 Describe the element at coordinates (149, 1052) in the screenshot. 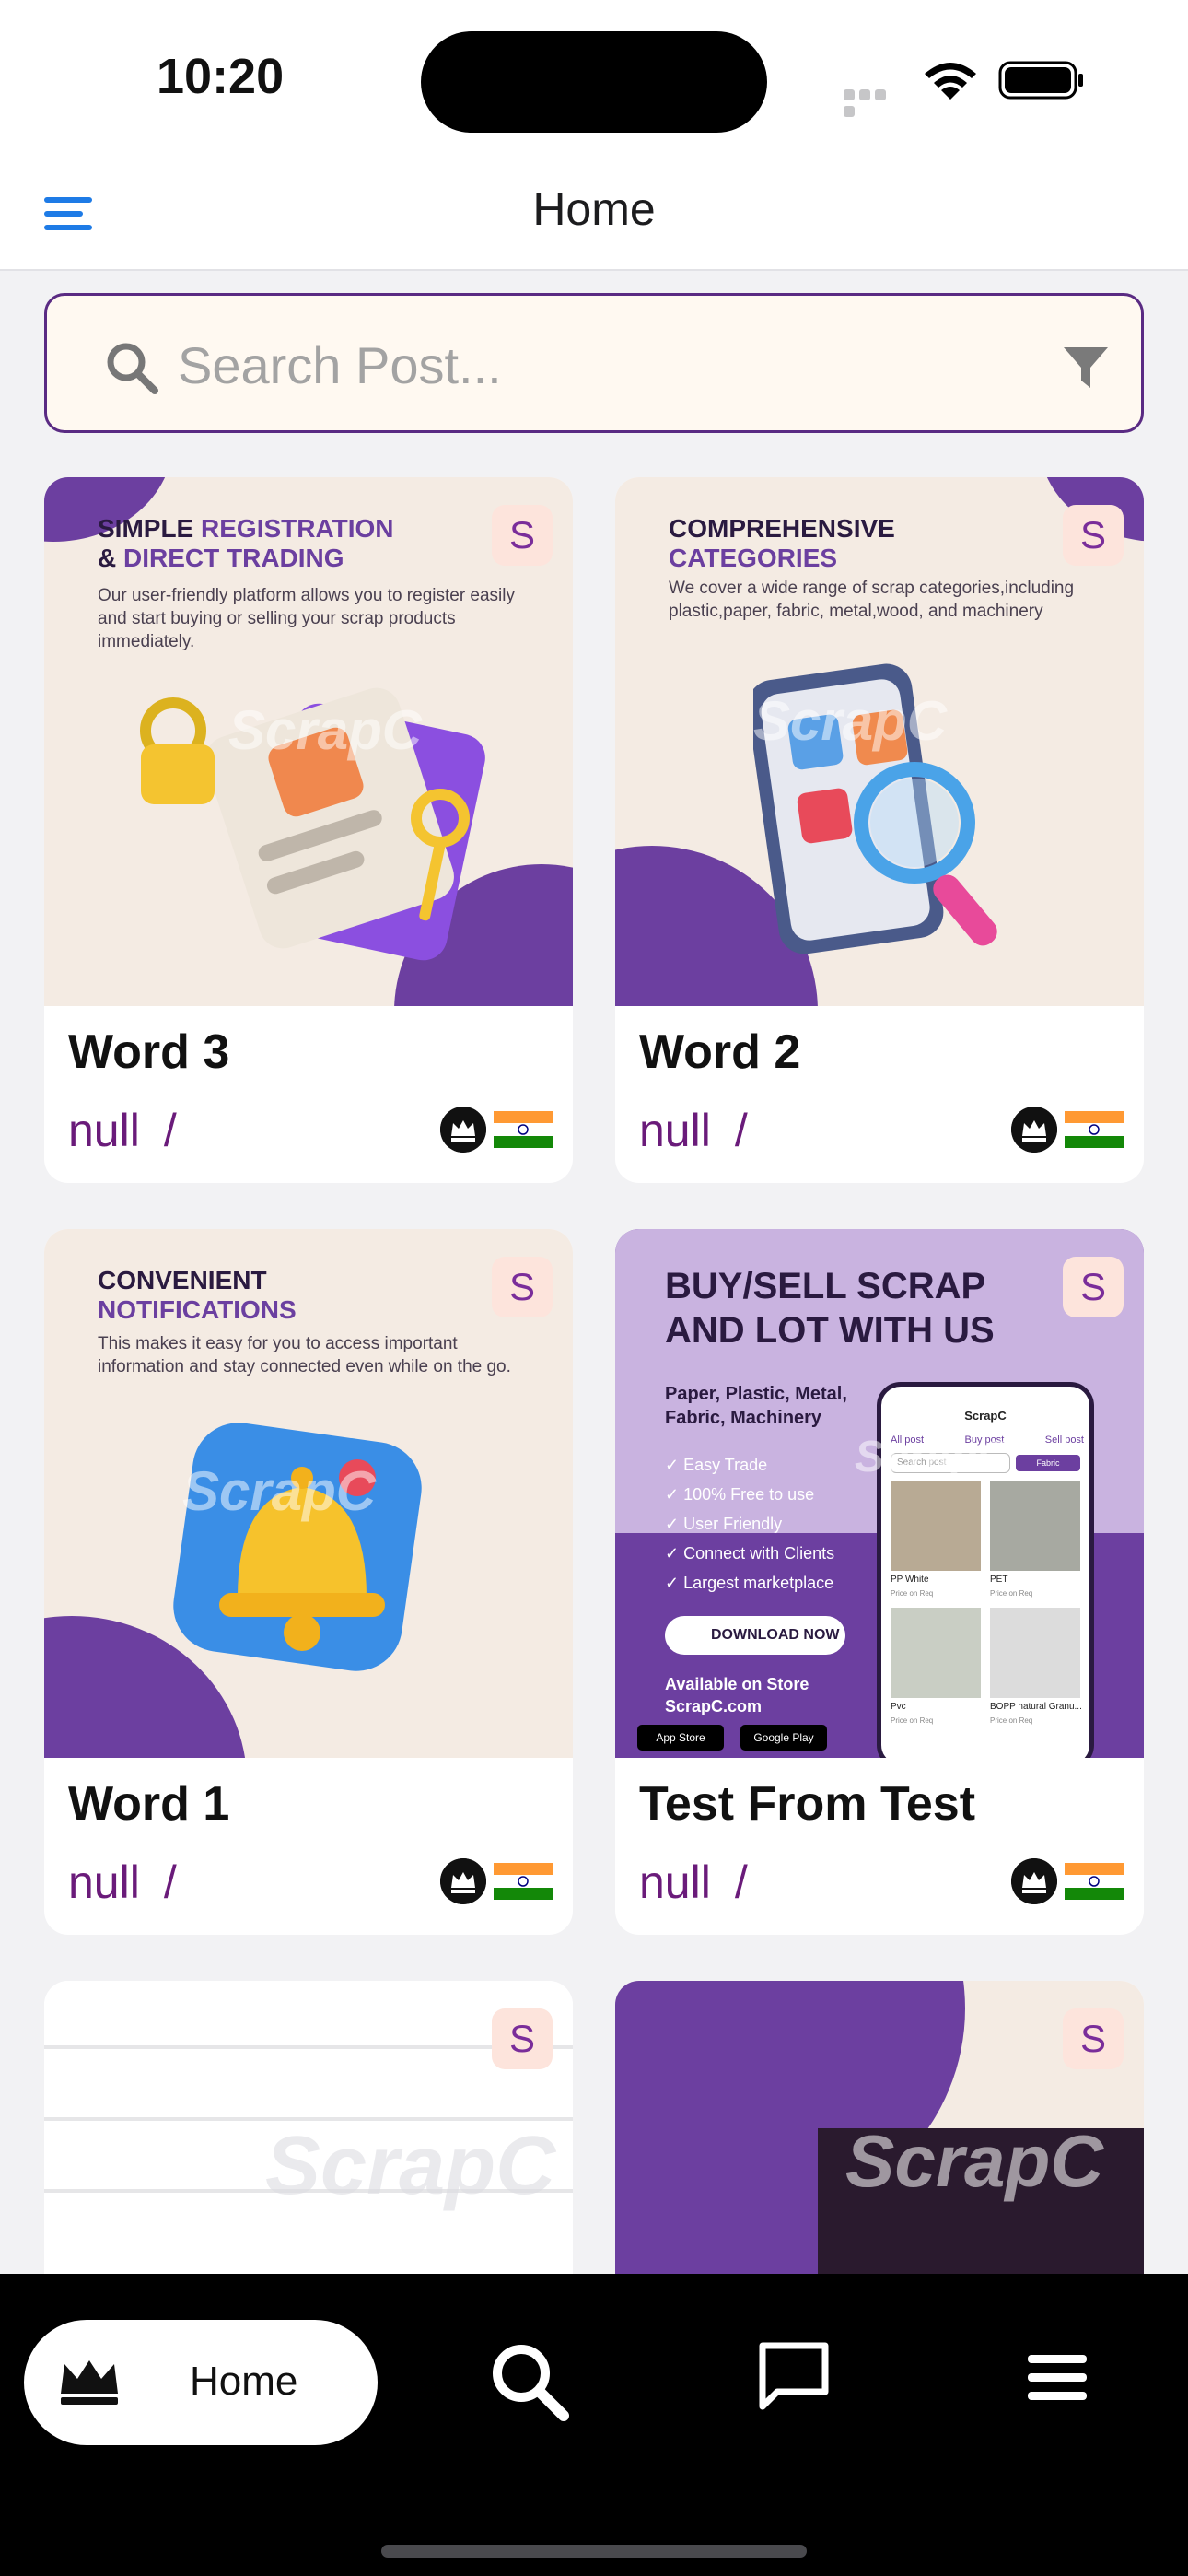

I see `post-title: Word 3` at that location.